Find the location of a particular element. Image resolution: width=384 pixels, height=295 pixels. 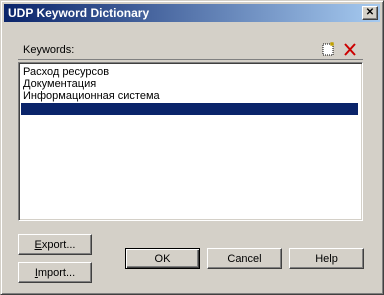

new-item-icon is located at coordinates (328, 49).